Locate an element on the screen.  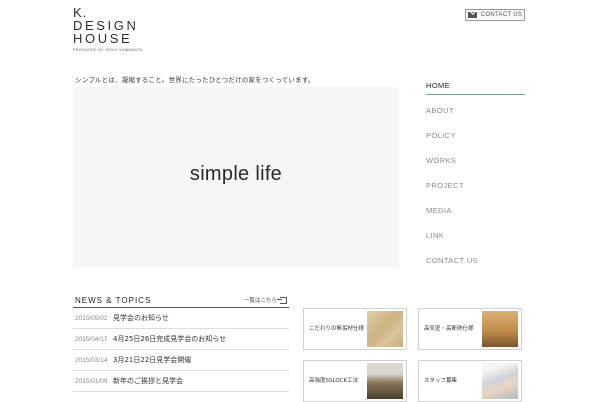
news-text: 見学会のお知らせ is located at coordinates (141, 318).